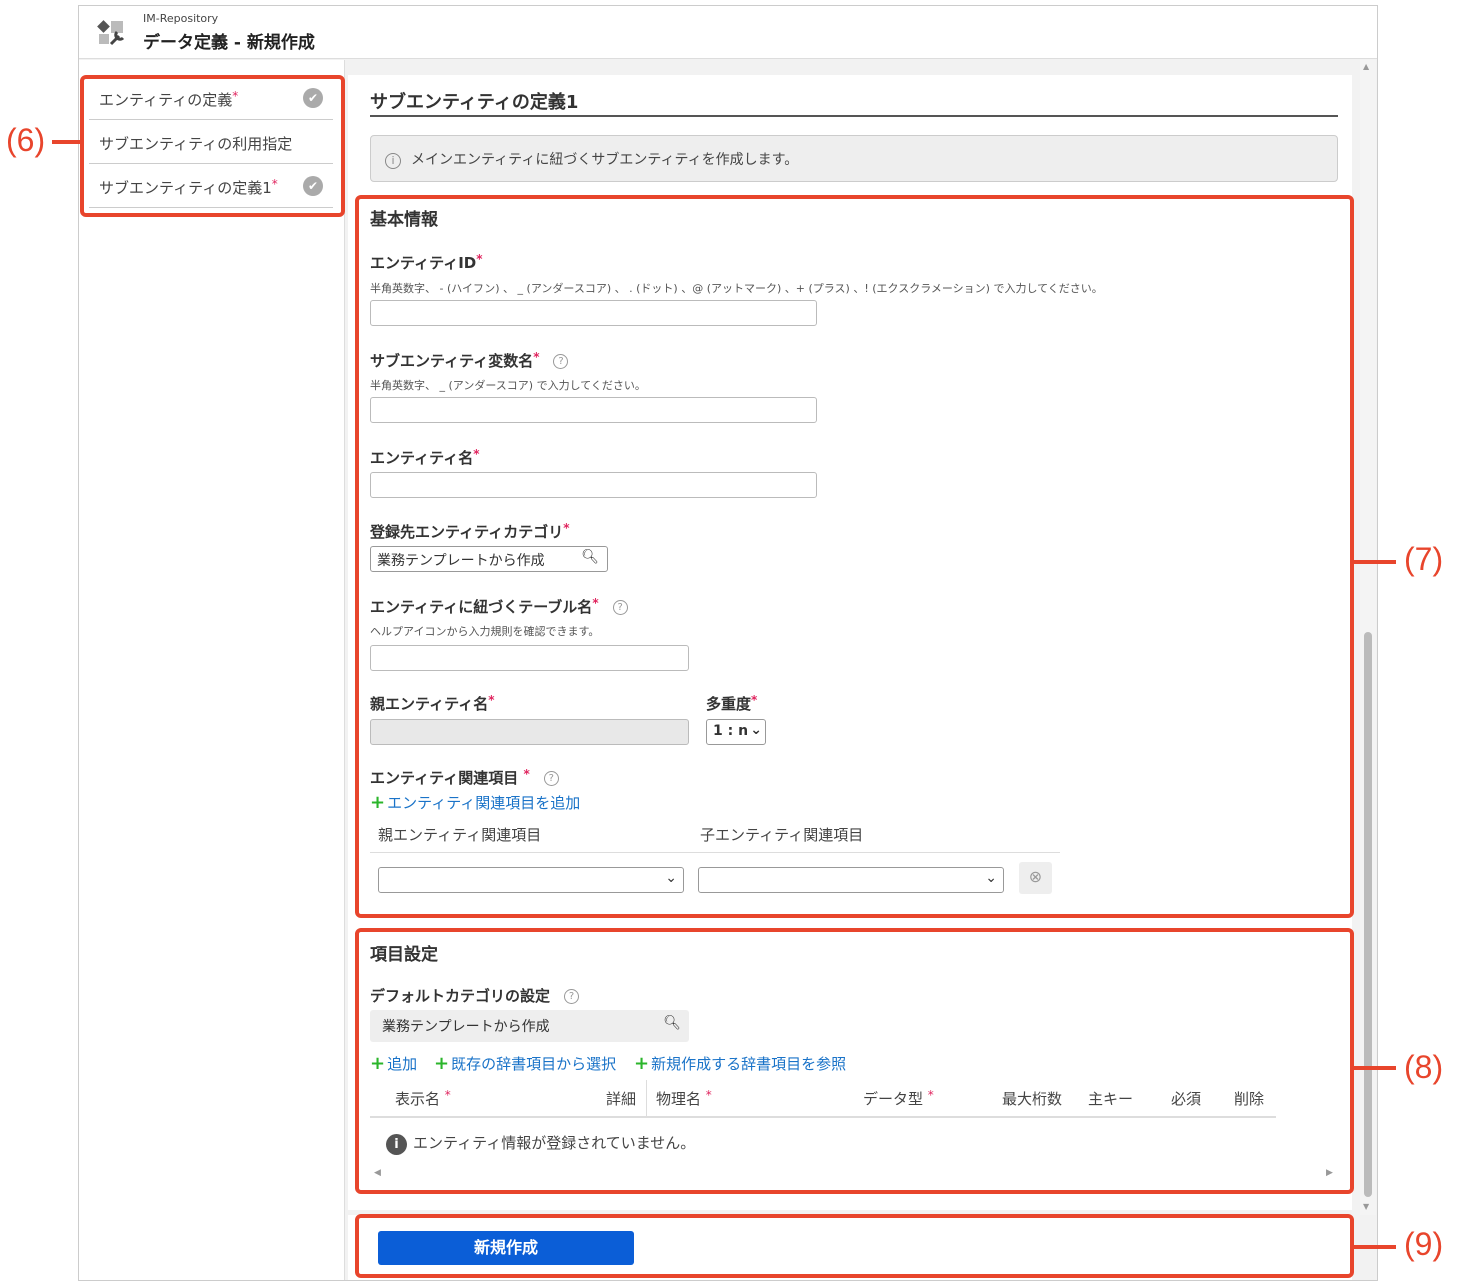 The image size is (1459, 1282). What do you see at coordinates (1368, 914) in the screenshot?
I see `scrollbar-thumb` at bounding box center [1368, 914].